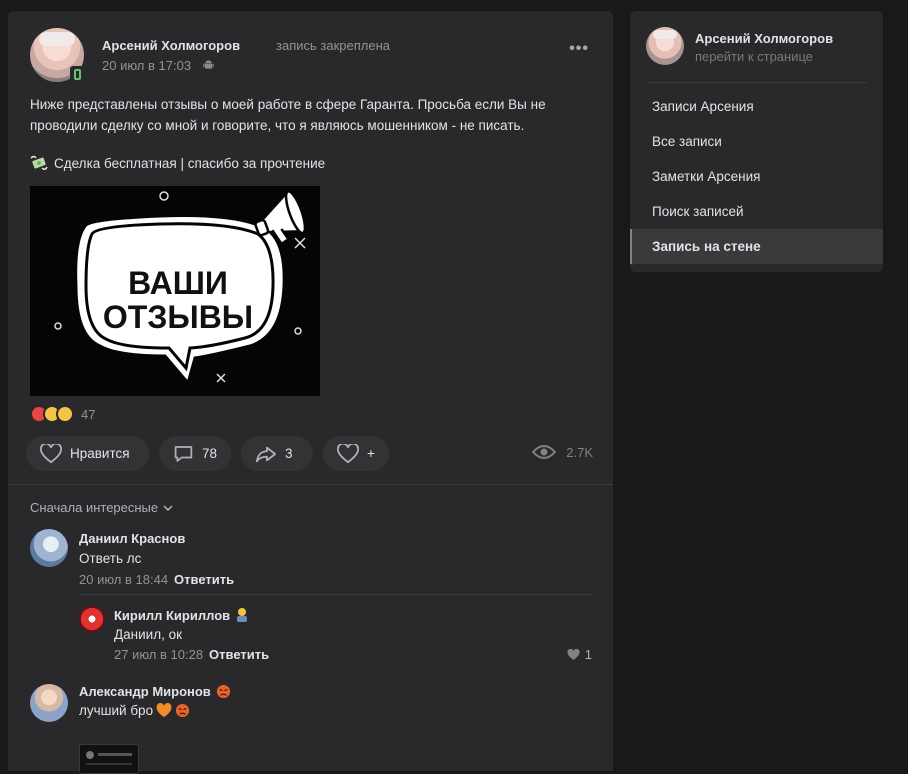 This screenshot has width=908, height=774. What do you see at coordinates (698, 211) in the screenshot?
I see `sidebar-item-label: Поиск записей` at bounding box center [698, 211].